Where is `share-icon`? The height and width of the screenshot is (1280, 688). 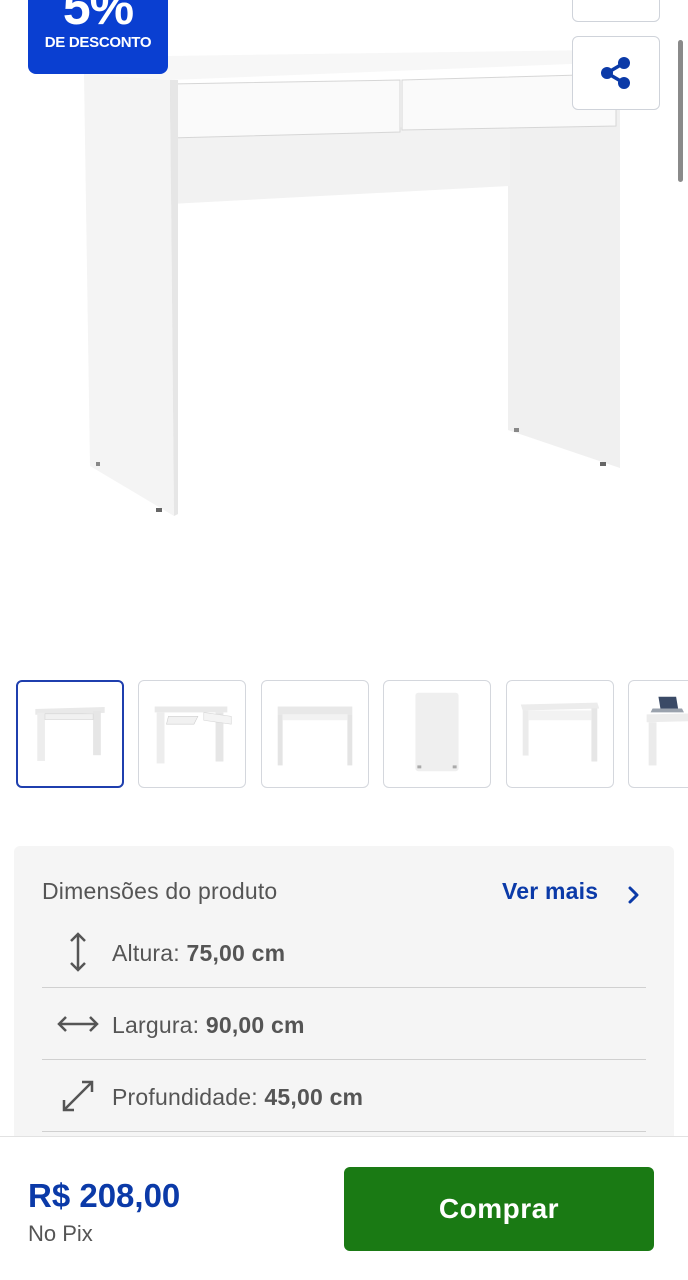
share-icon is located at coordinates (615, 73).